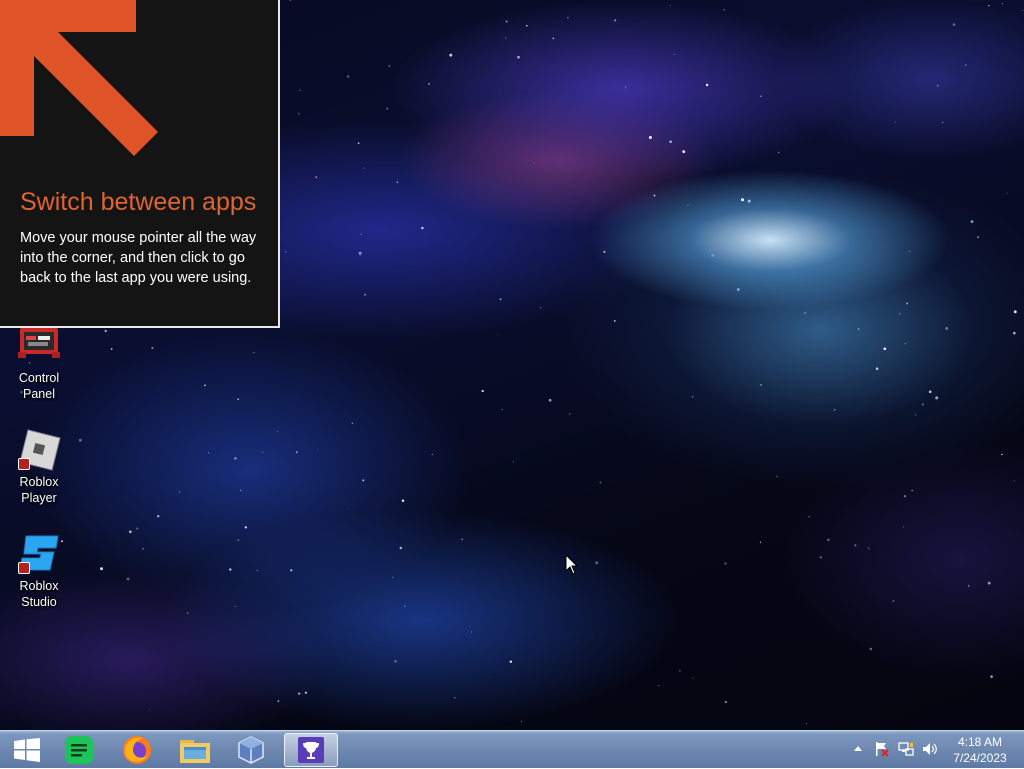 The height and width of the screenshot is (769, 1024). What do you see at coordinates (39, 449) in the screenshot?
I see `roblox-player-icon` at bounding box center [39, 449].